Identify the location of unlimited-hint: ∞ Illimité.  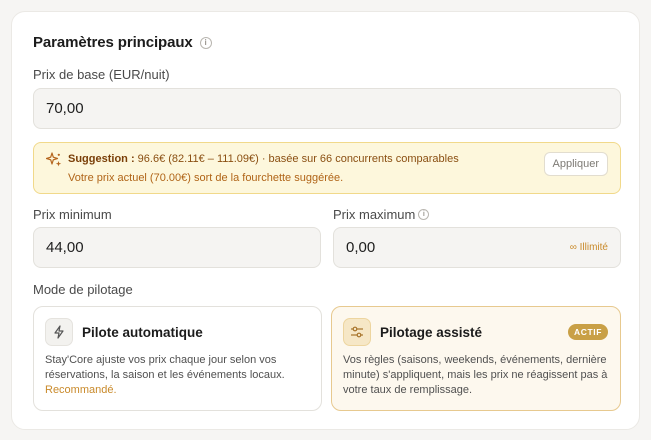
(588, 247).